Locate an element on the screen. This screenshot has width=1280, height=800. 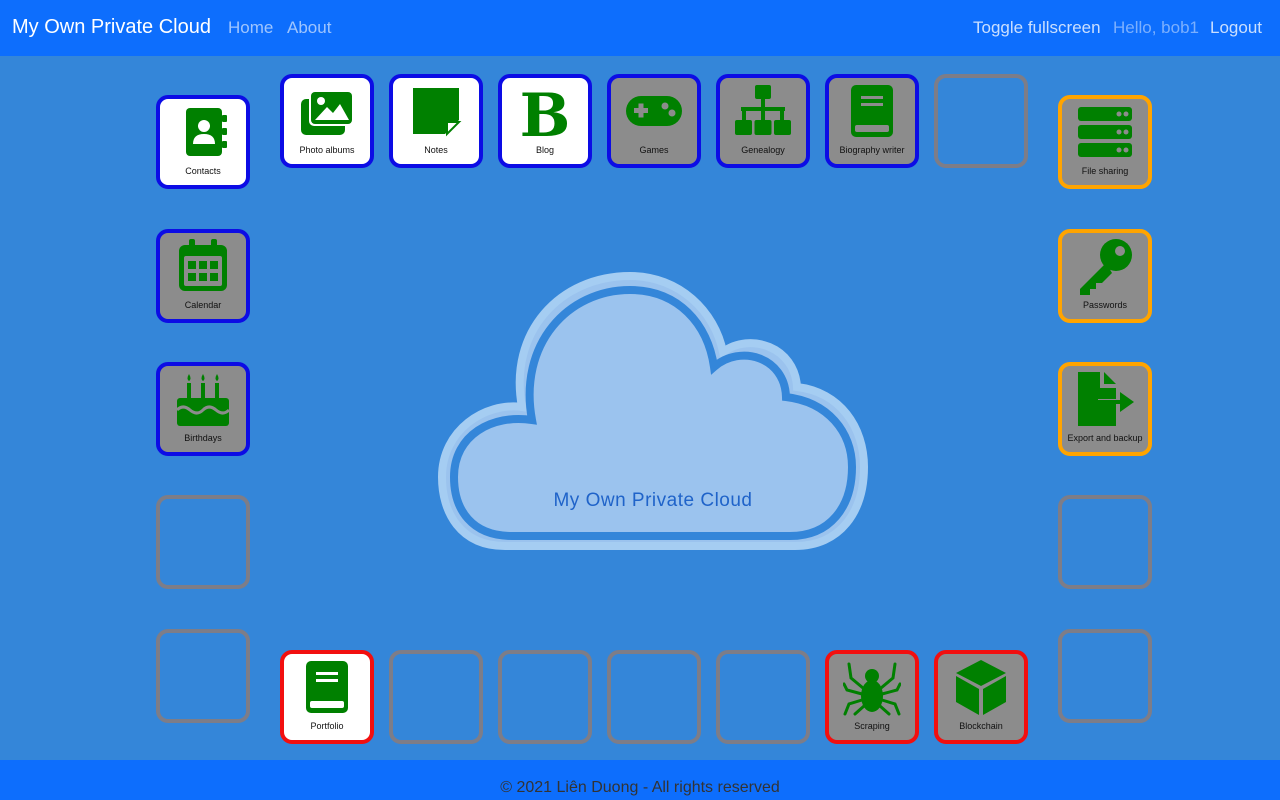
app-tile-games: Games is located at coordinates (654, 121).